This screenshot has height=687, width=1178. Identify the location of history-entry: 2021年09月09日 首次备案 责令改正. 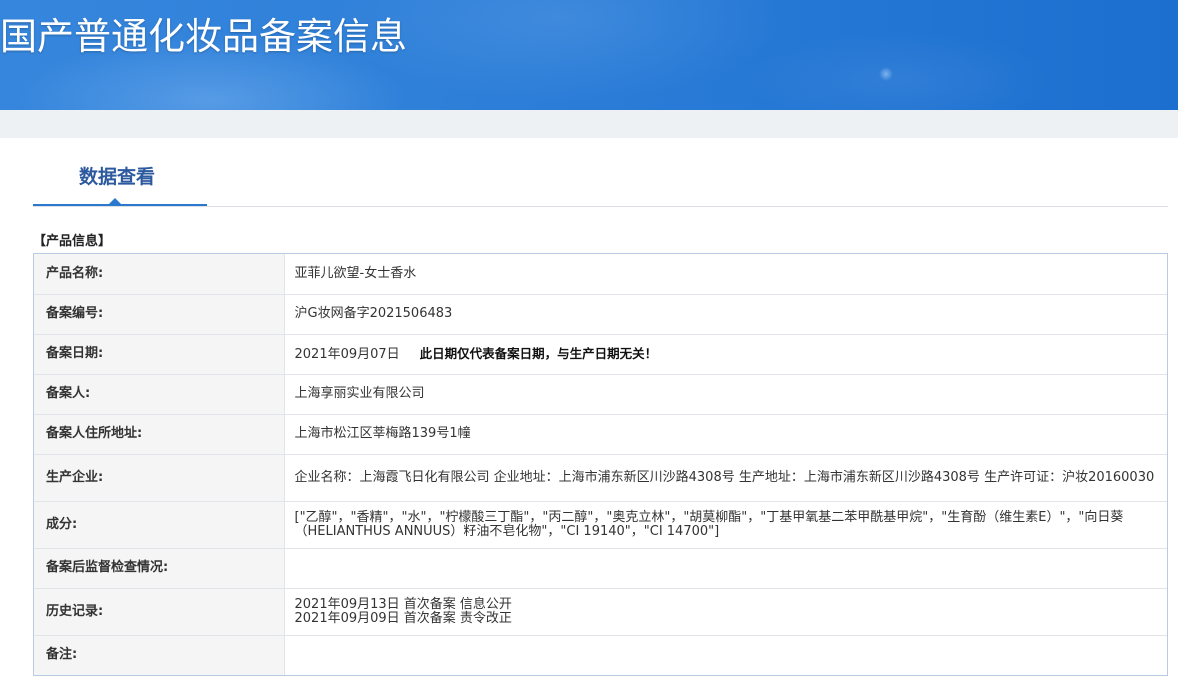
(403, 618).